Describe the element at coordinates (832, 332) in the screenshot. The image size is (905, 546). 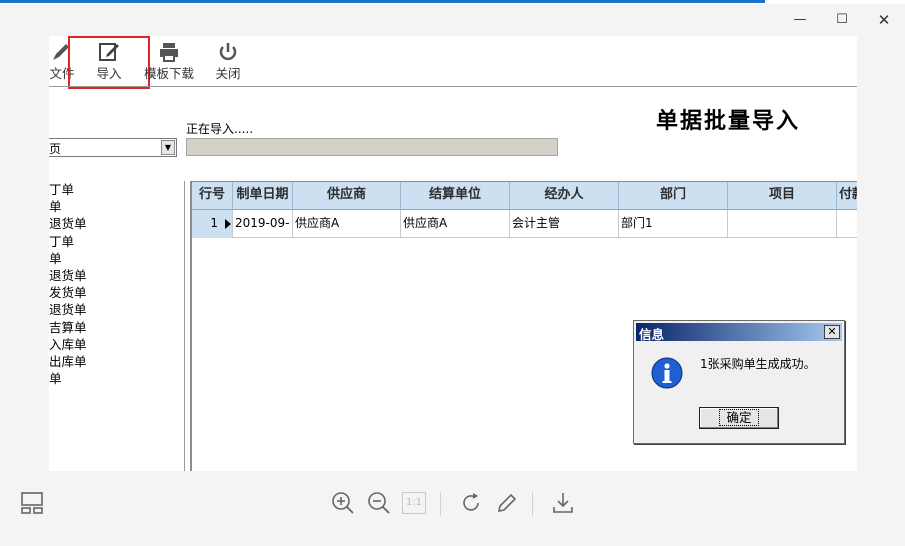
I see `dialog-close-icon: ✕` at that location.